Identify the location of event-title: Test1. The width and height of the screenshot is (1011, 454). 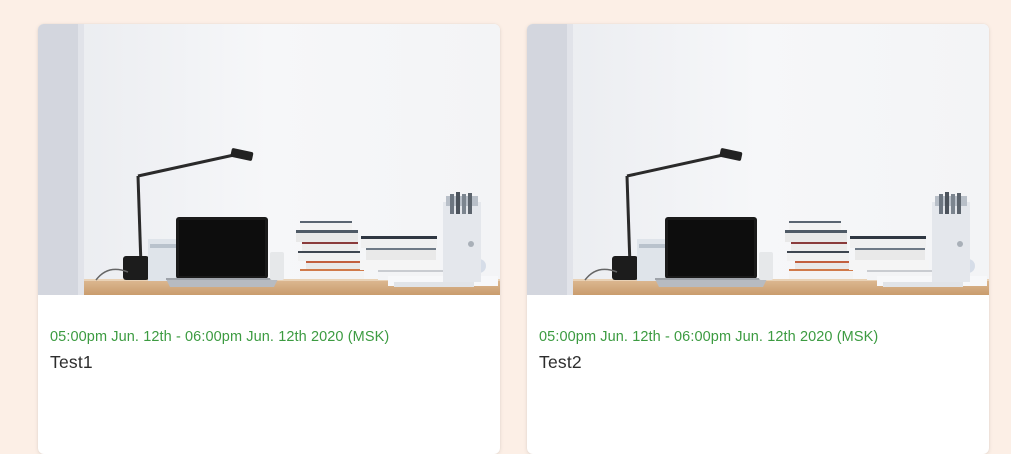
(269, 362).